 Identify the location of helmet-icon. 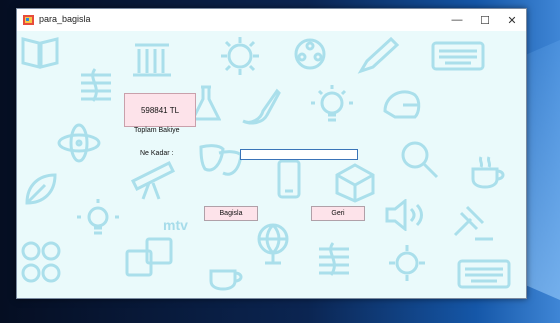
(402, 104).